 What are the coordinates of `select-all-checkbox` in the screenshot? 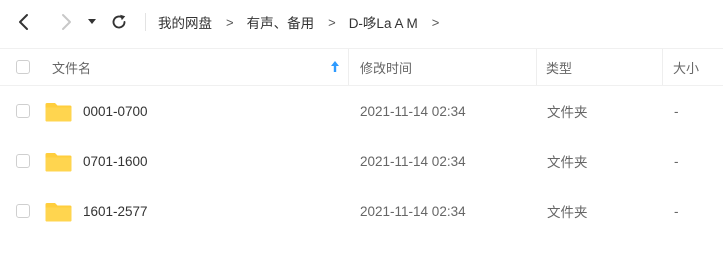 It's located at (23, 67).